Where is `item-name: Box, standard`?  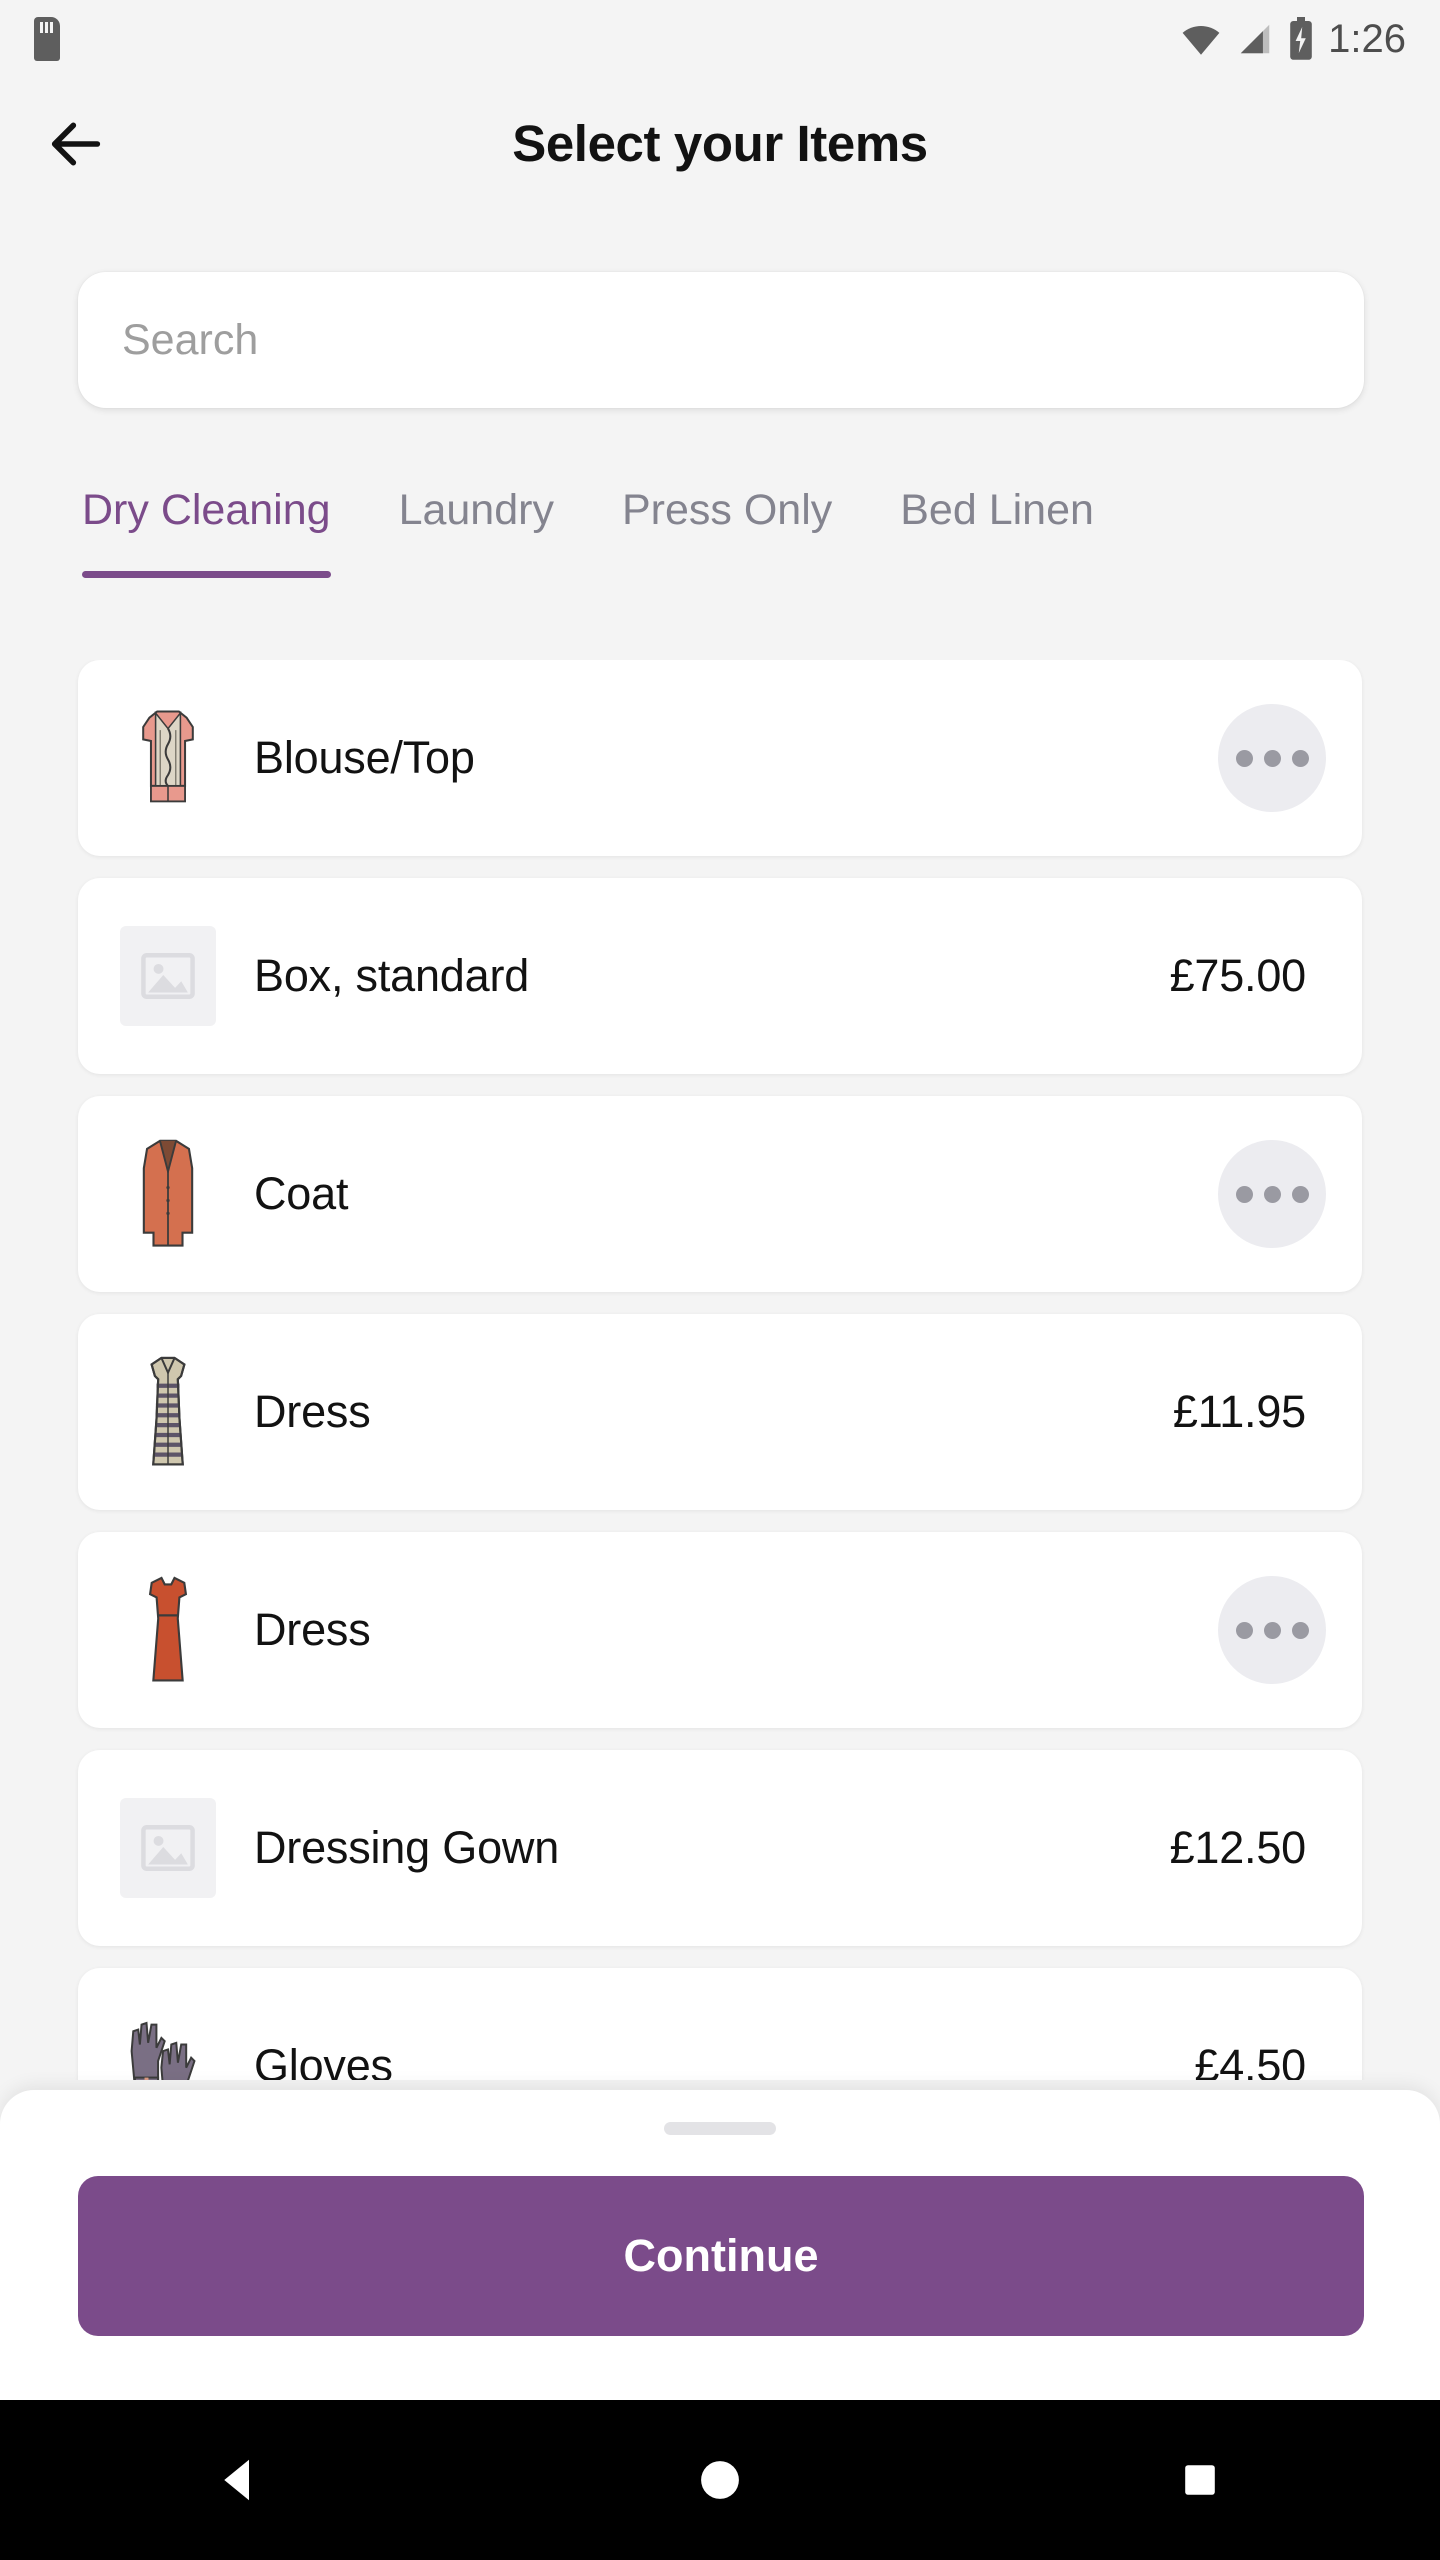
item-name: Box, standard is located at coordinates (392, 975).